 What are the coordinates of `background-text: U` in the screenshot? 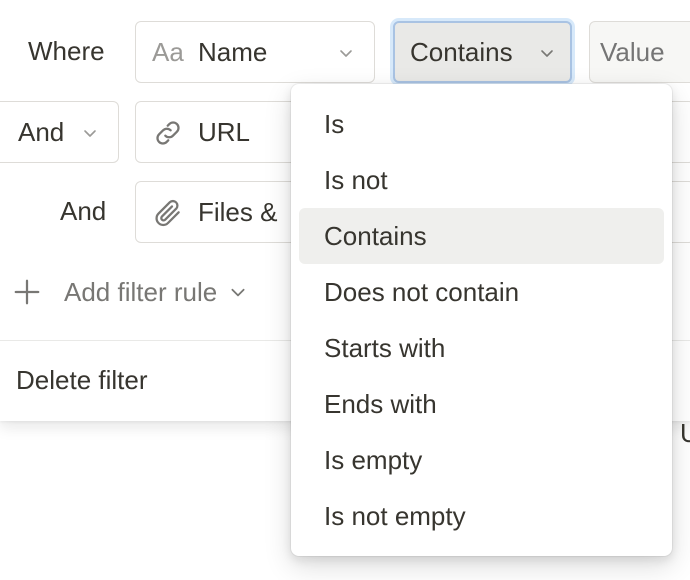 It's located at (685, 433).